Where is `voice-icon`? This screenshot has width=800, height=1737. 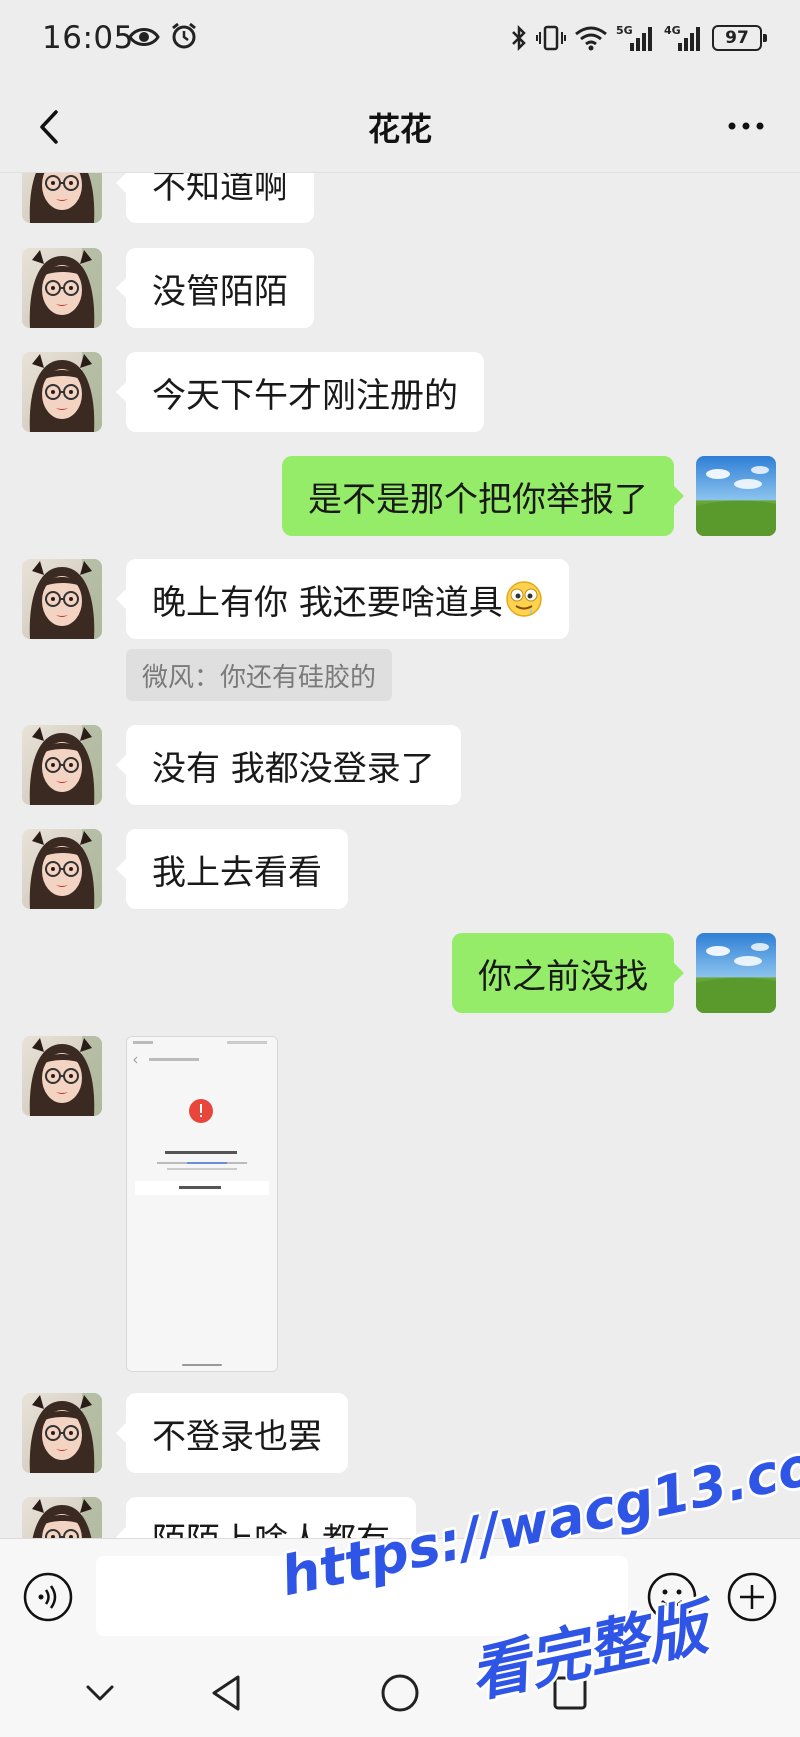
voice-icon is located at coordinates (48, 1597).